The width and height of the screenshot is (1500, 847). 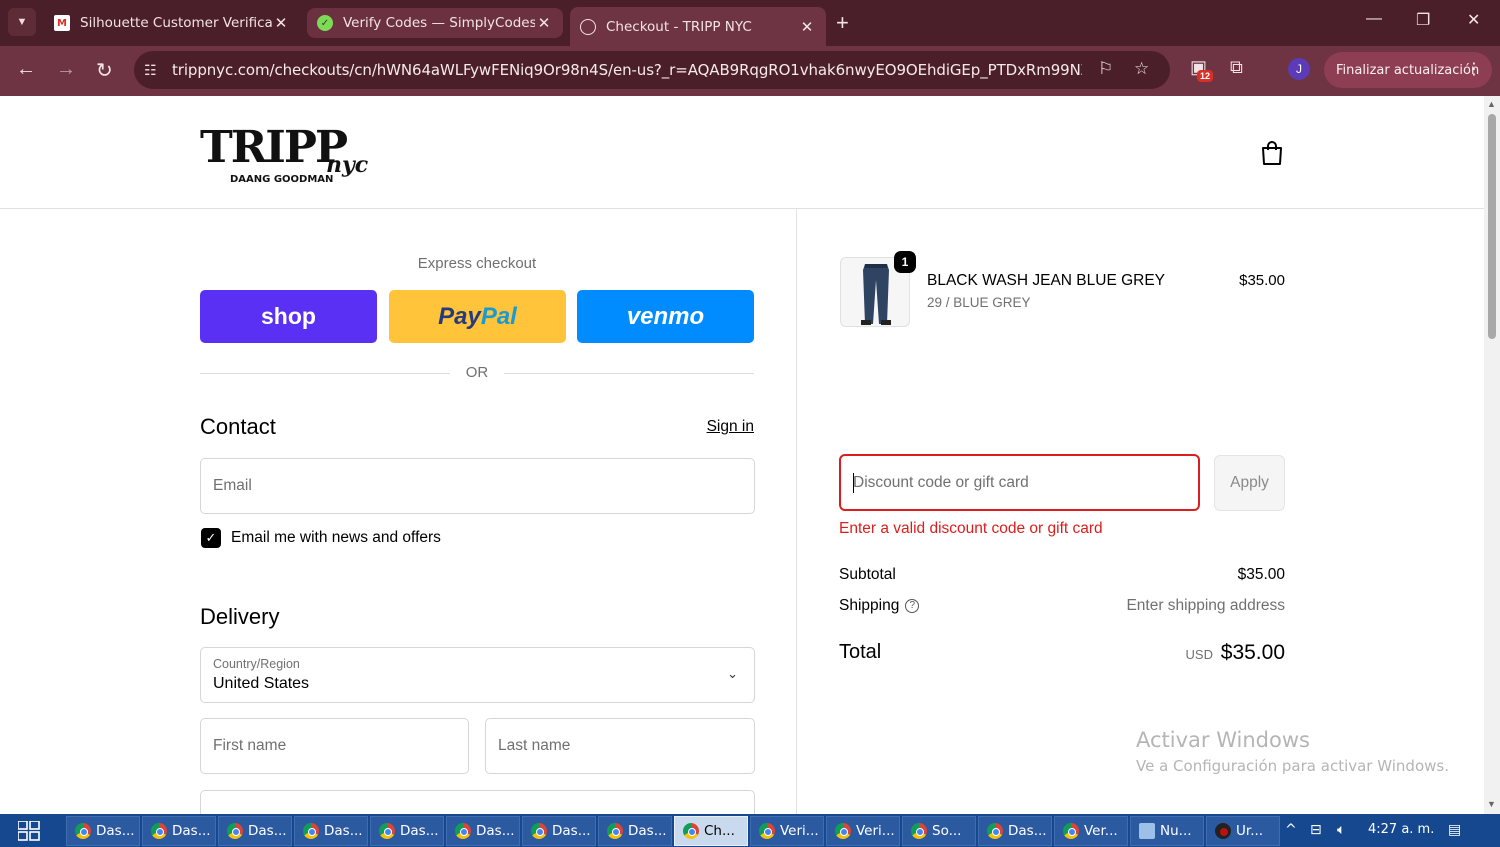 What do you see at coordinates (1401, 829) in the screenshot?
I see `clock: 4:27 a. m.` at bounding box center [1401, 829].